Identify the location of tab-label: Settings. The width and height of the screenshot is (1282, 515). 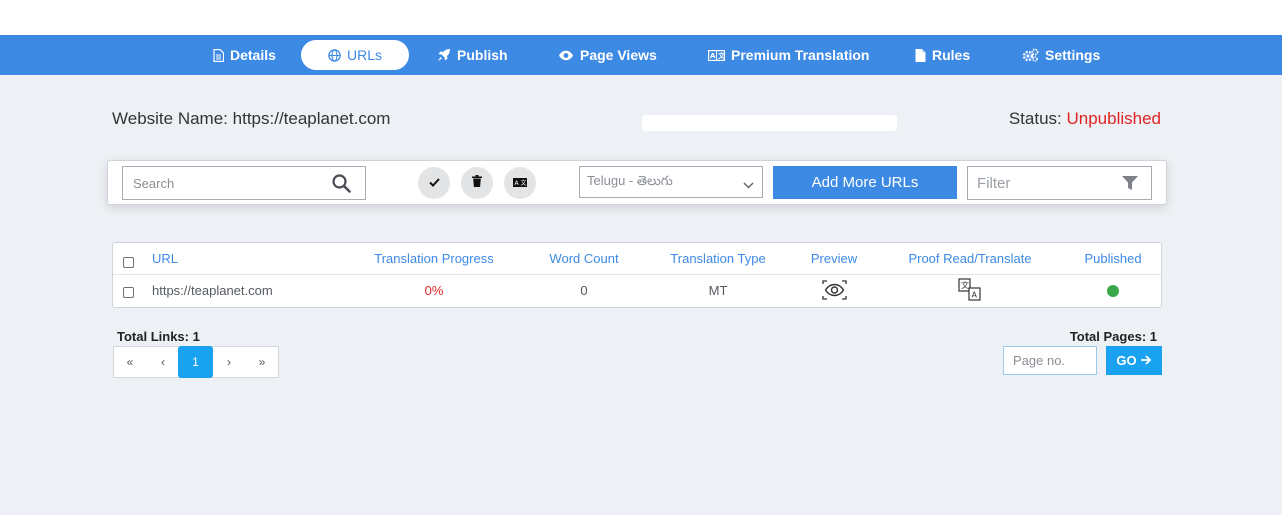
(1073, 55).